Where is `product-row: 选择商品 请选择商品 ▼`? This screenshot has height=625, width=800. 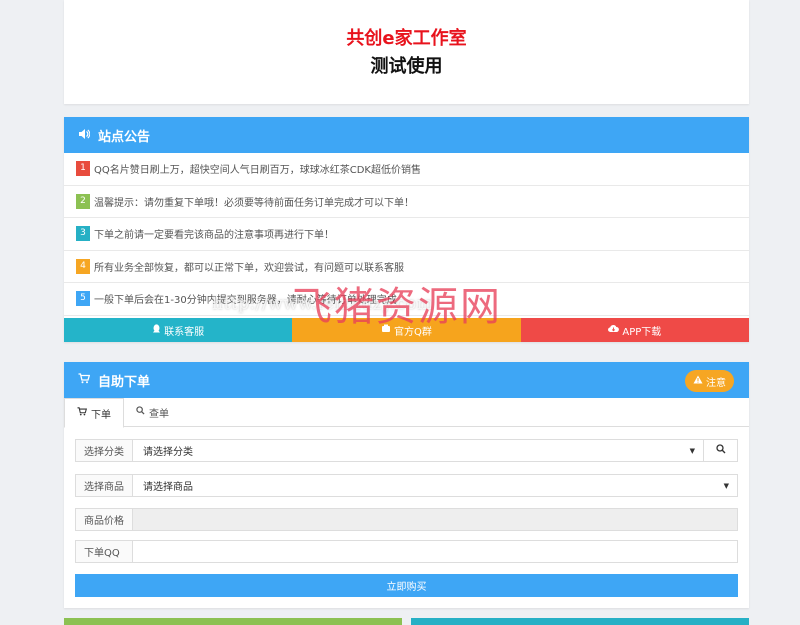 product-row: 选择商品 请选择商品 ▼ is located at coordinates (406, 485).